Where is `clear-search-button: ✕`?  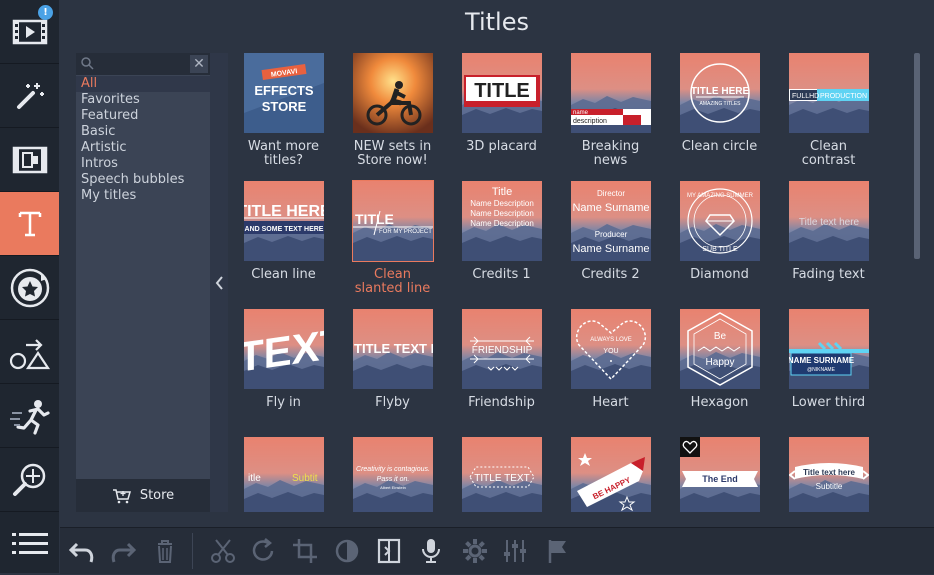
clear-search-button: ✕ is located at coordinates (199, 64).